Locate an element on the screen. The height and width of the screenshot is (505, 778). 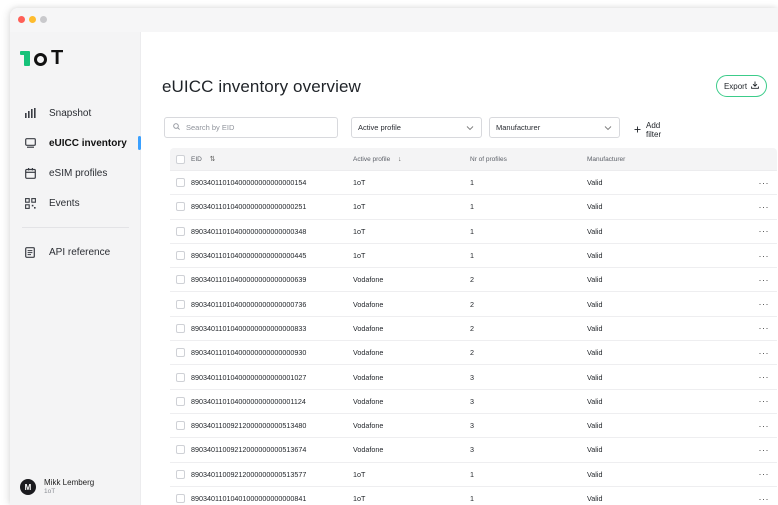
add-filter-button: Add filter is located at coordinates (647, 130).